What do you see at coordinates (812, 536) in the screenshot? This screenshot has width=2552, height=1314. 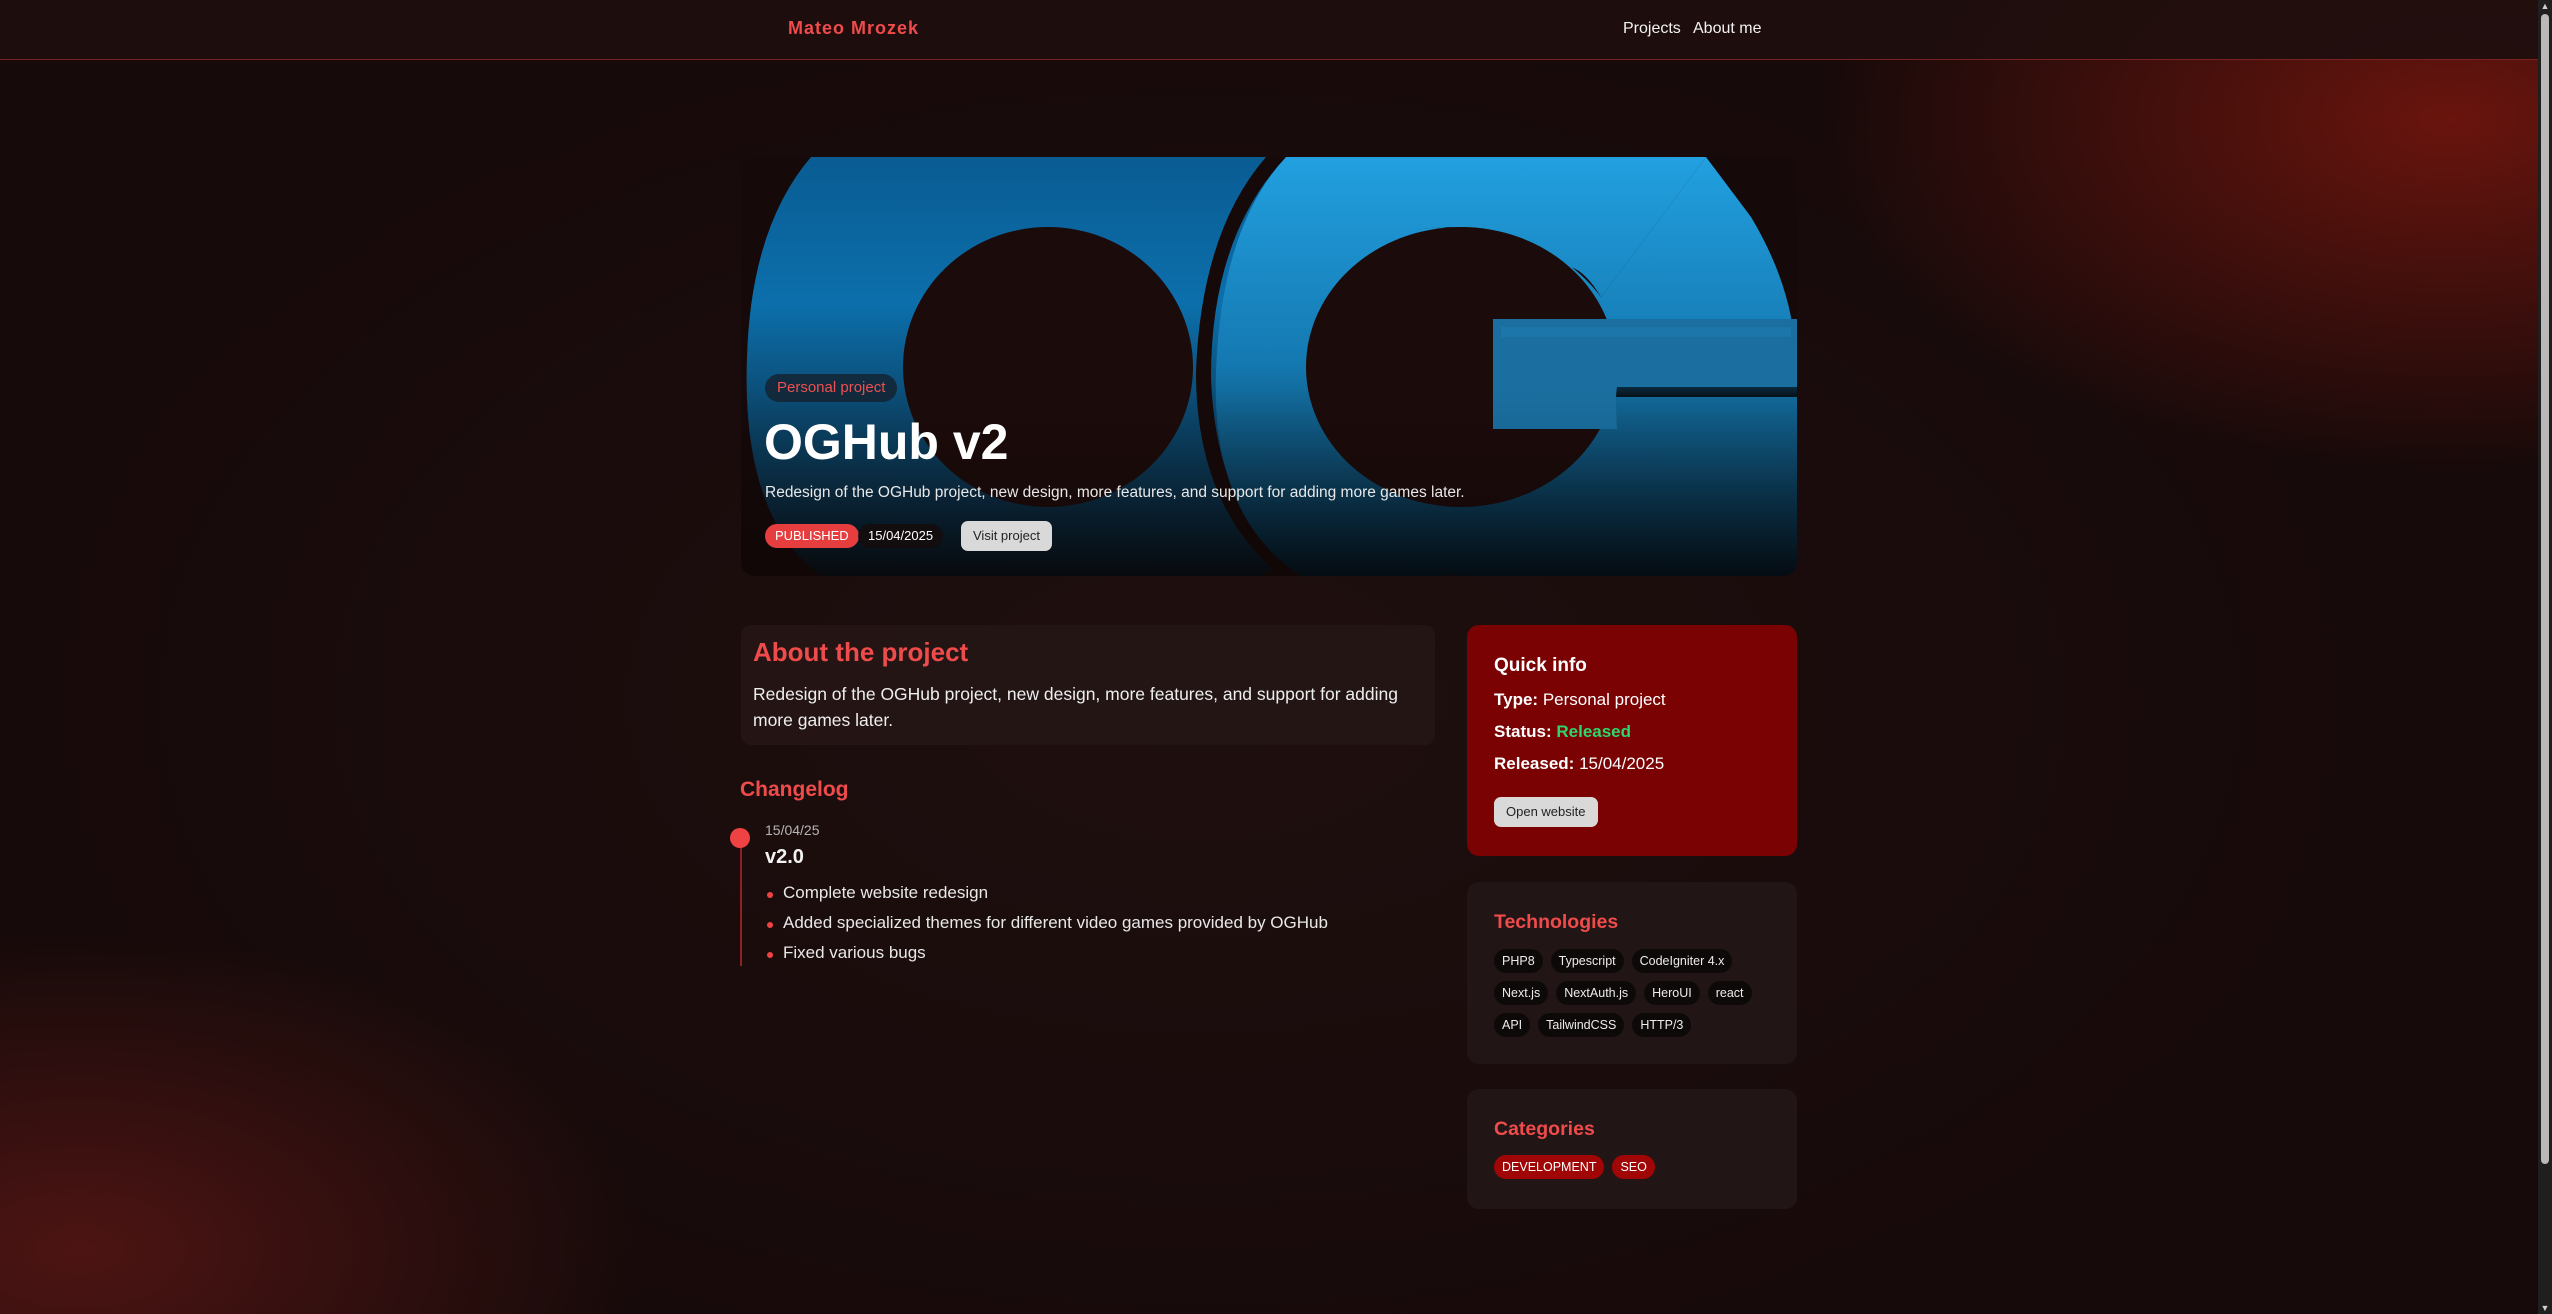 I see `status-badge: PUBLISHED` at bounding box center [812, 536].